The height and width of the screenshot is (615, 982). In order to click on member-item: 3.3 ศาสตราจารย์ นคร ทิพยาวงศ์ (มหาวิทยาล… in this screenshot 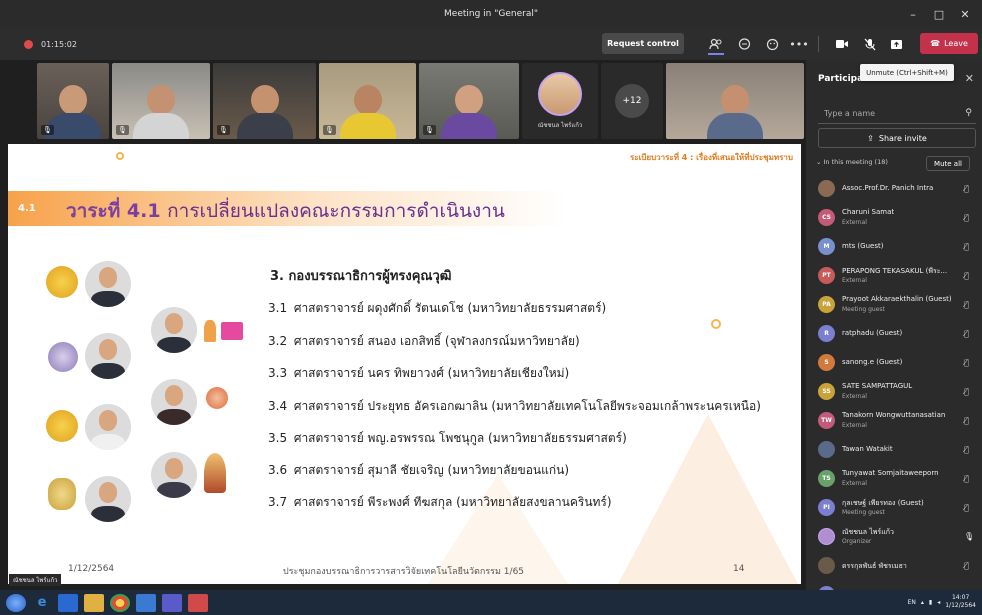, I will do `click(419, 373)`.